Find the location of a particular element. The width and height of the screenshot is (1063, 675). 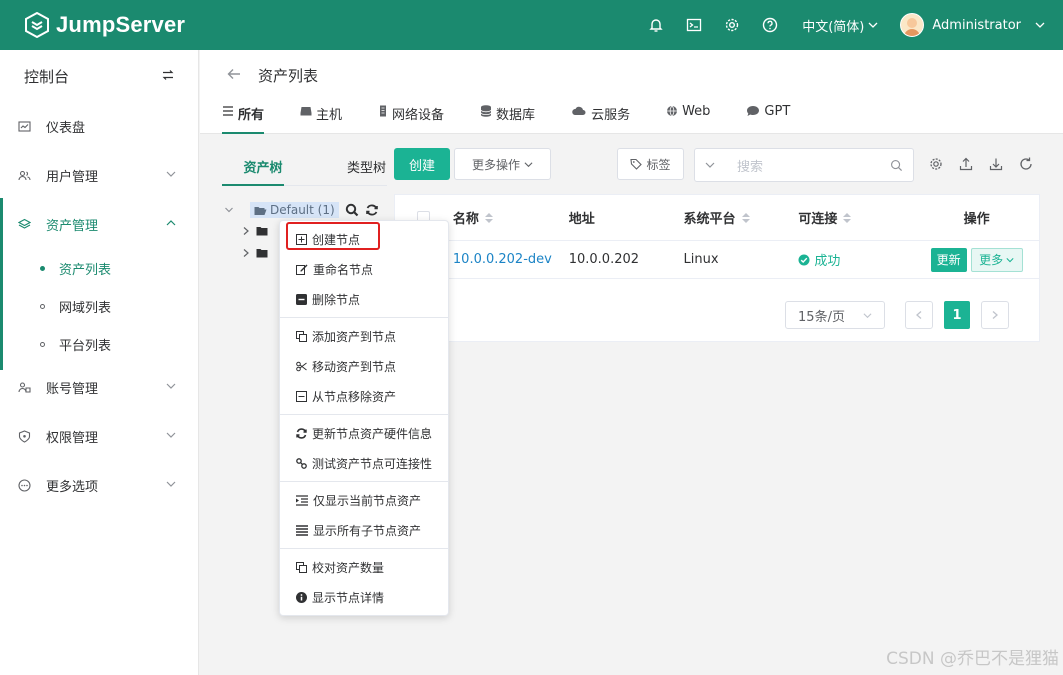

tab-database: 数据库 is located at coordinates (507, 119).